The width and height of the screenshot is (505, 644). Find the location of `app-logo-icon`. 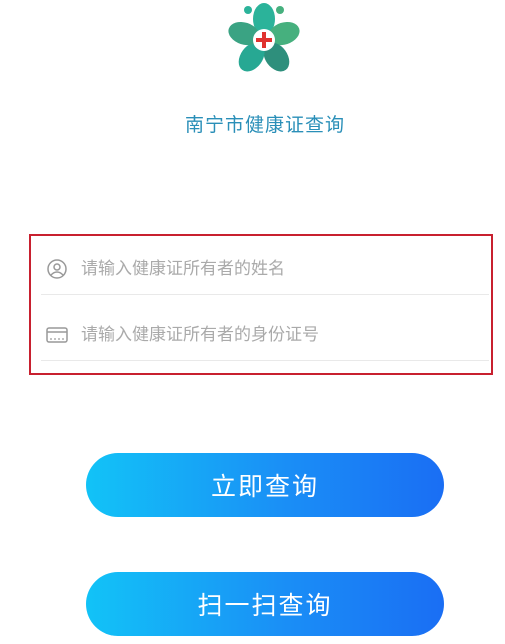

app-logo-icon is located at coordinates (264, 37).